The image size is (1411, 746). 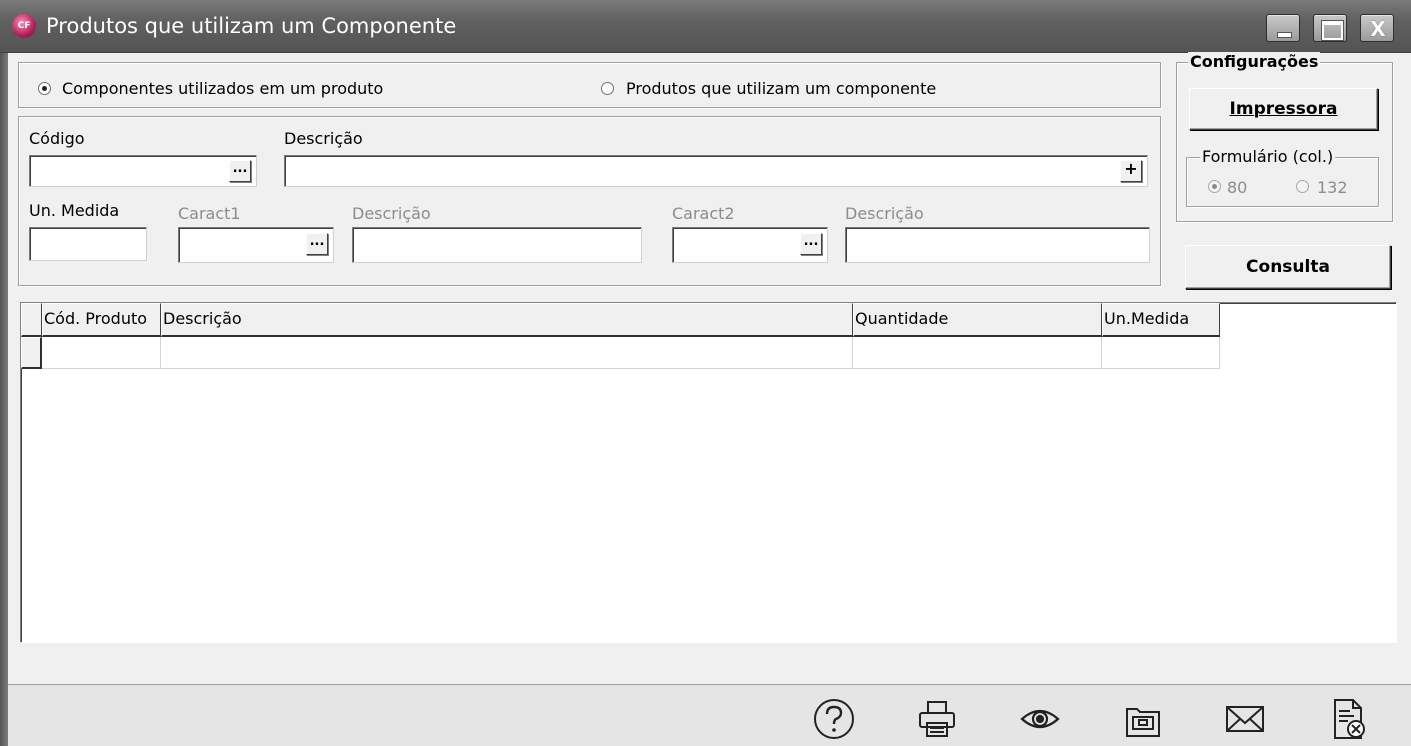 What do you see at coordinates (57, 138) in the screenshot?
I see `codigo-label: Código` at bounding box center [57, 138].